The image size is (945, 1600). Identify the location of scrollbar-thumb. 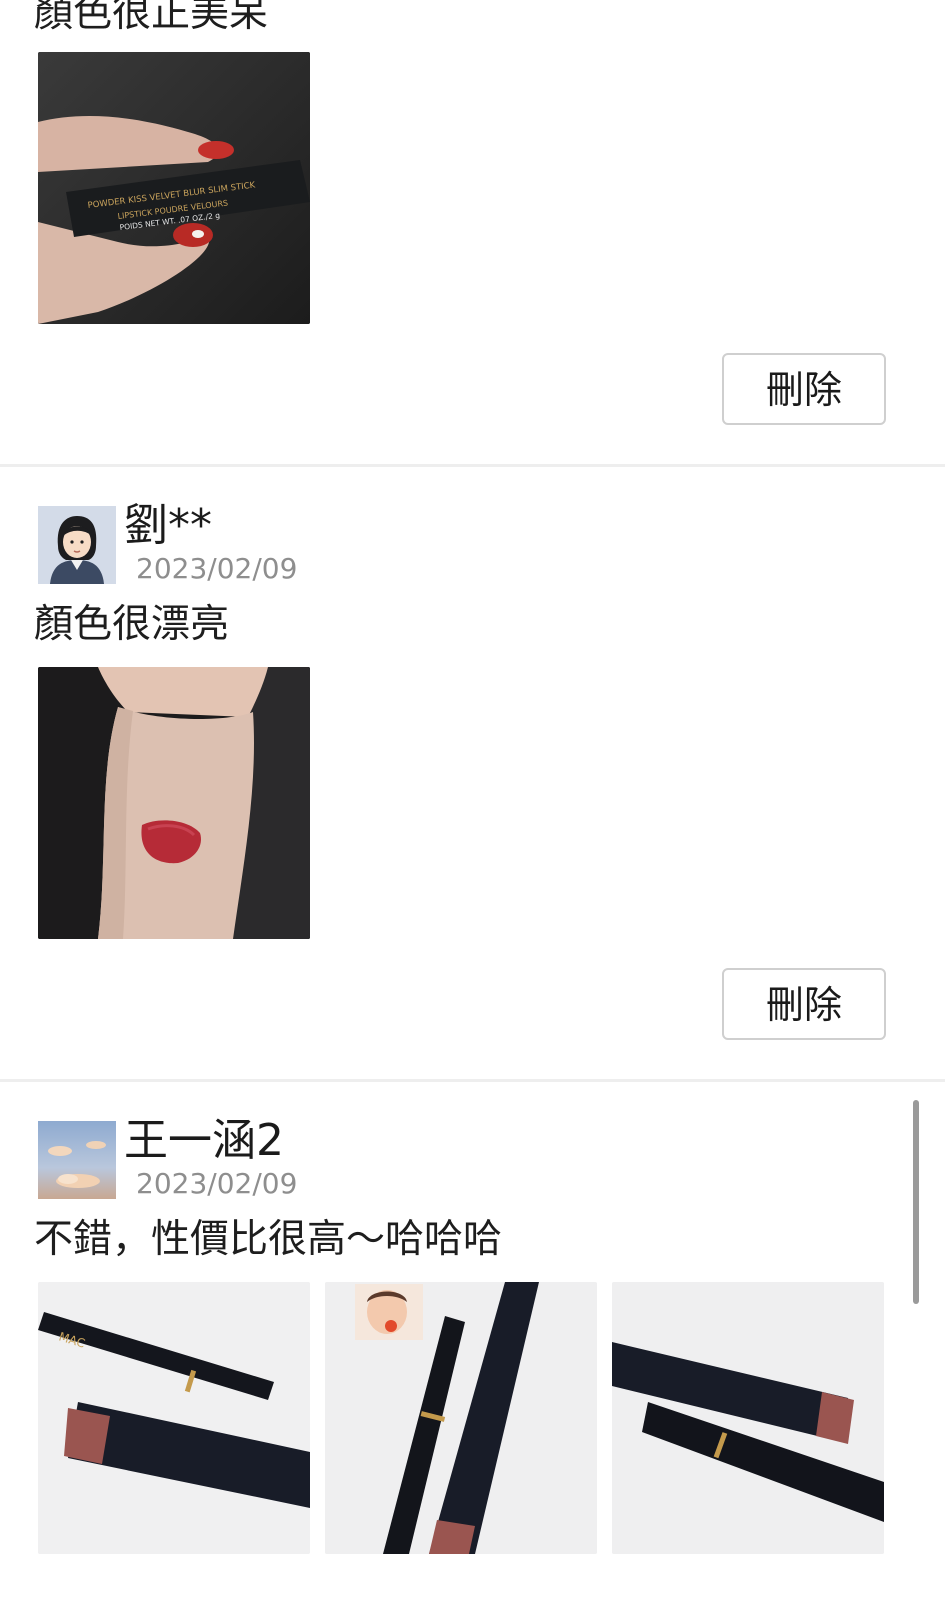
(916, 1202).